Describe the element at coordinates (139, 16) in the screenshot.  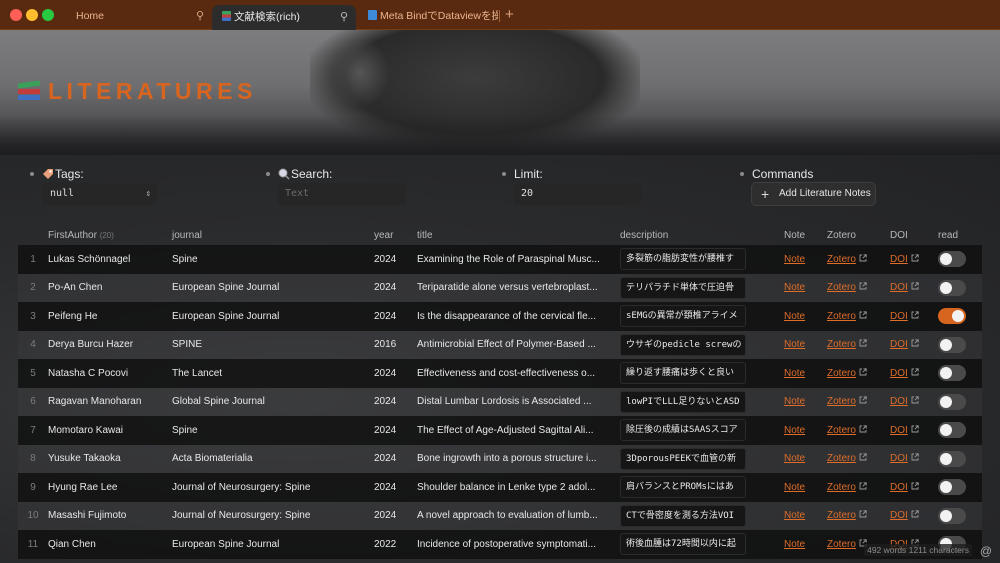
I see `tab-home: Home ⚲` at that location.